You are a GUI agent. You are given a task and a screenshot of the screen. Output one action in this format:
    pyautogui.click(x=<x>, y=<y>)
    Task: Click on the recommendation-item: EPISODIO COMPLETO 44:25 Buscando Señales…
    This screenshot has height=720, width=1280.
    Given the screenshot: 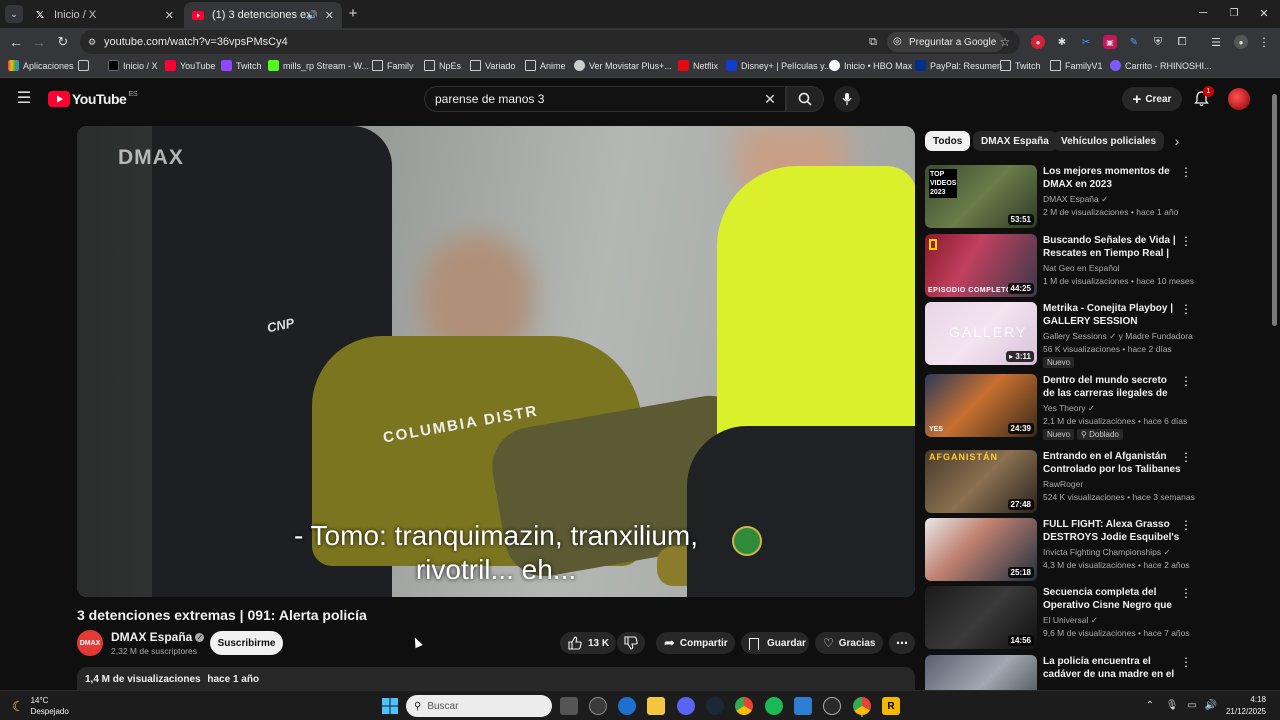 What is the action you would take?
    pyautogui.click(x=1059, y=266)
    